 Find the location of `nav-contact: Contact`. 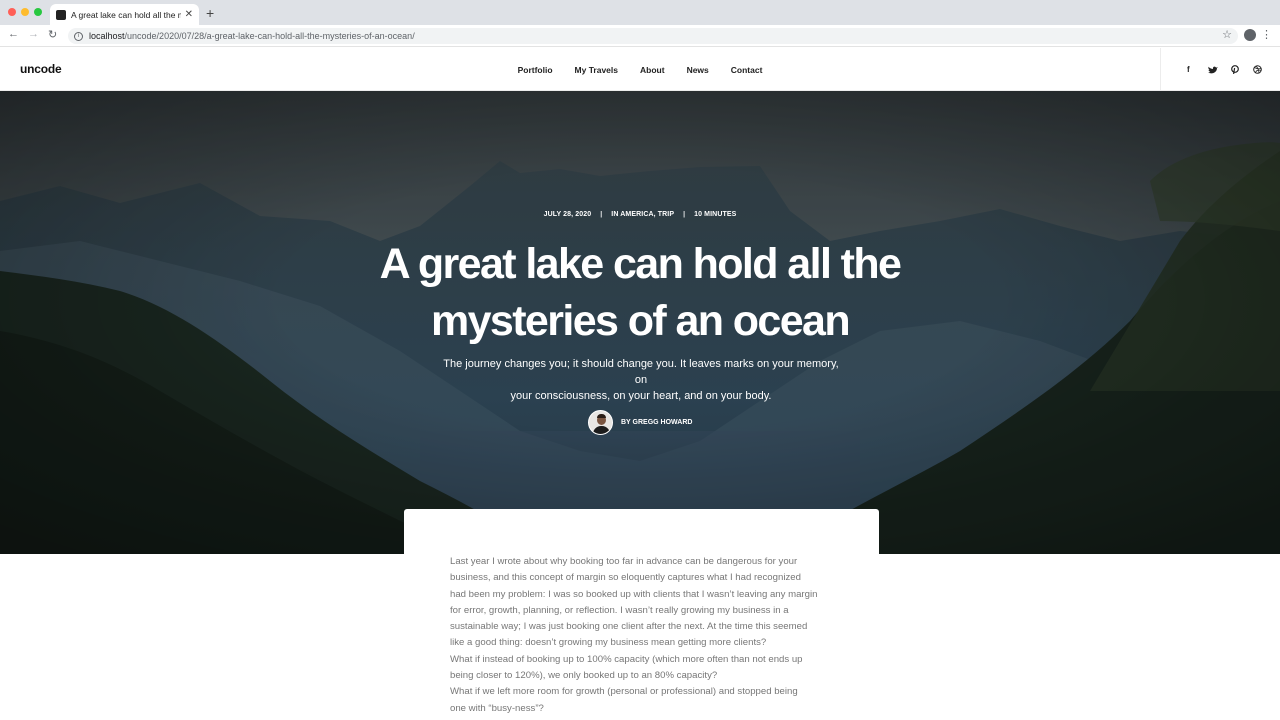

nav-contact: Contact is located at coordinates (747, 70).